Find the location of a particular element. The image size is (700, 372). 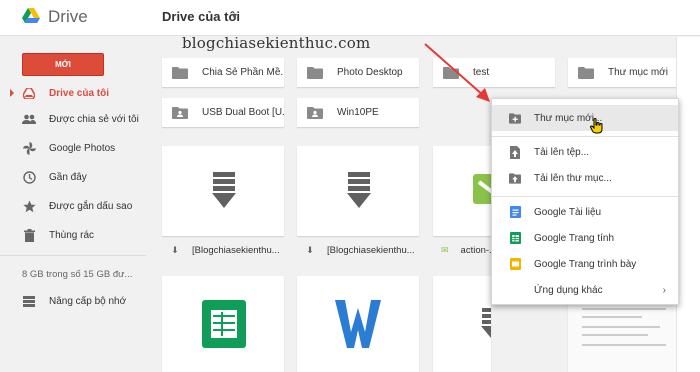

menu-item-google-docs: Google Tài liệu is located at coordinates (585, 212).